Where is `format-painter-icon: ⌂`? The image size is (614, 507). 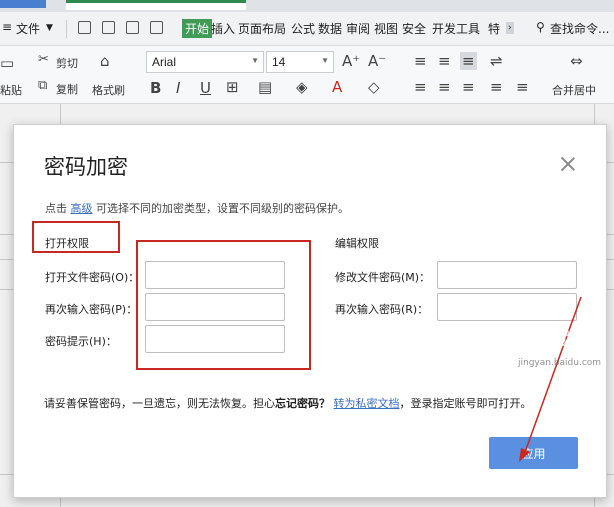 format-painter-icon: ⌂ is located at coordinates (105, 61).